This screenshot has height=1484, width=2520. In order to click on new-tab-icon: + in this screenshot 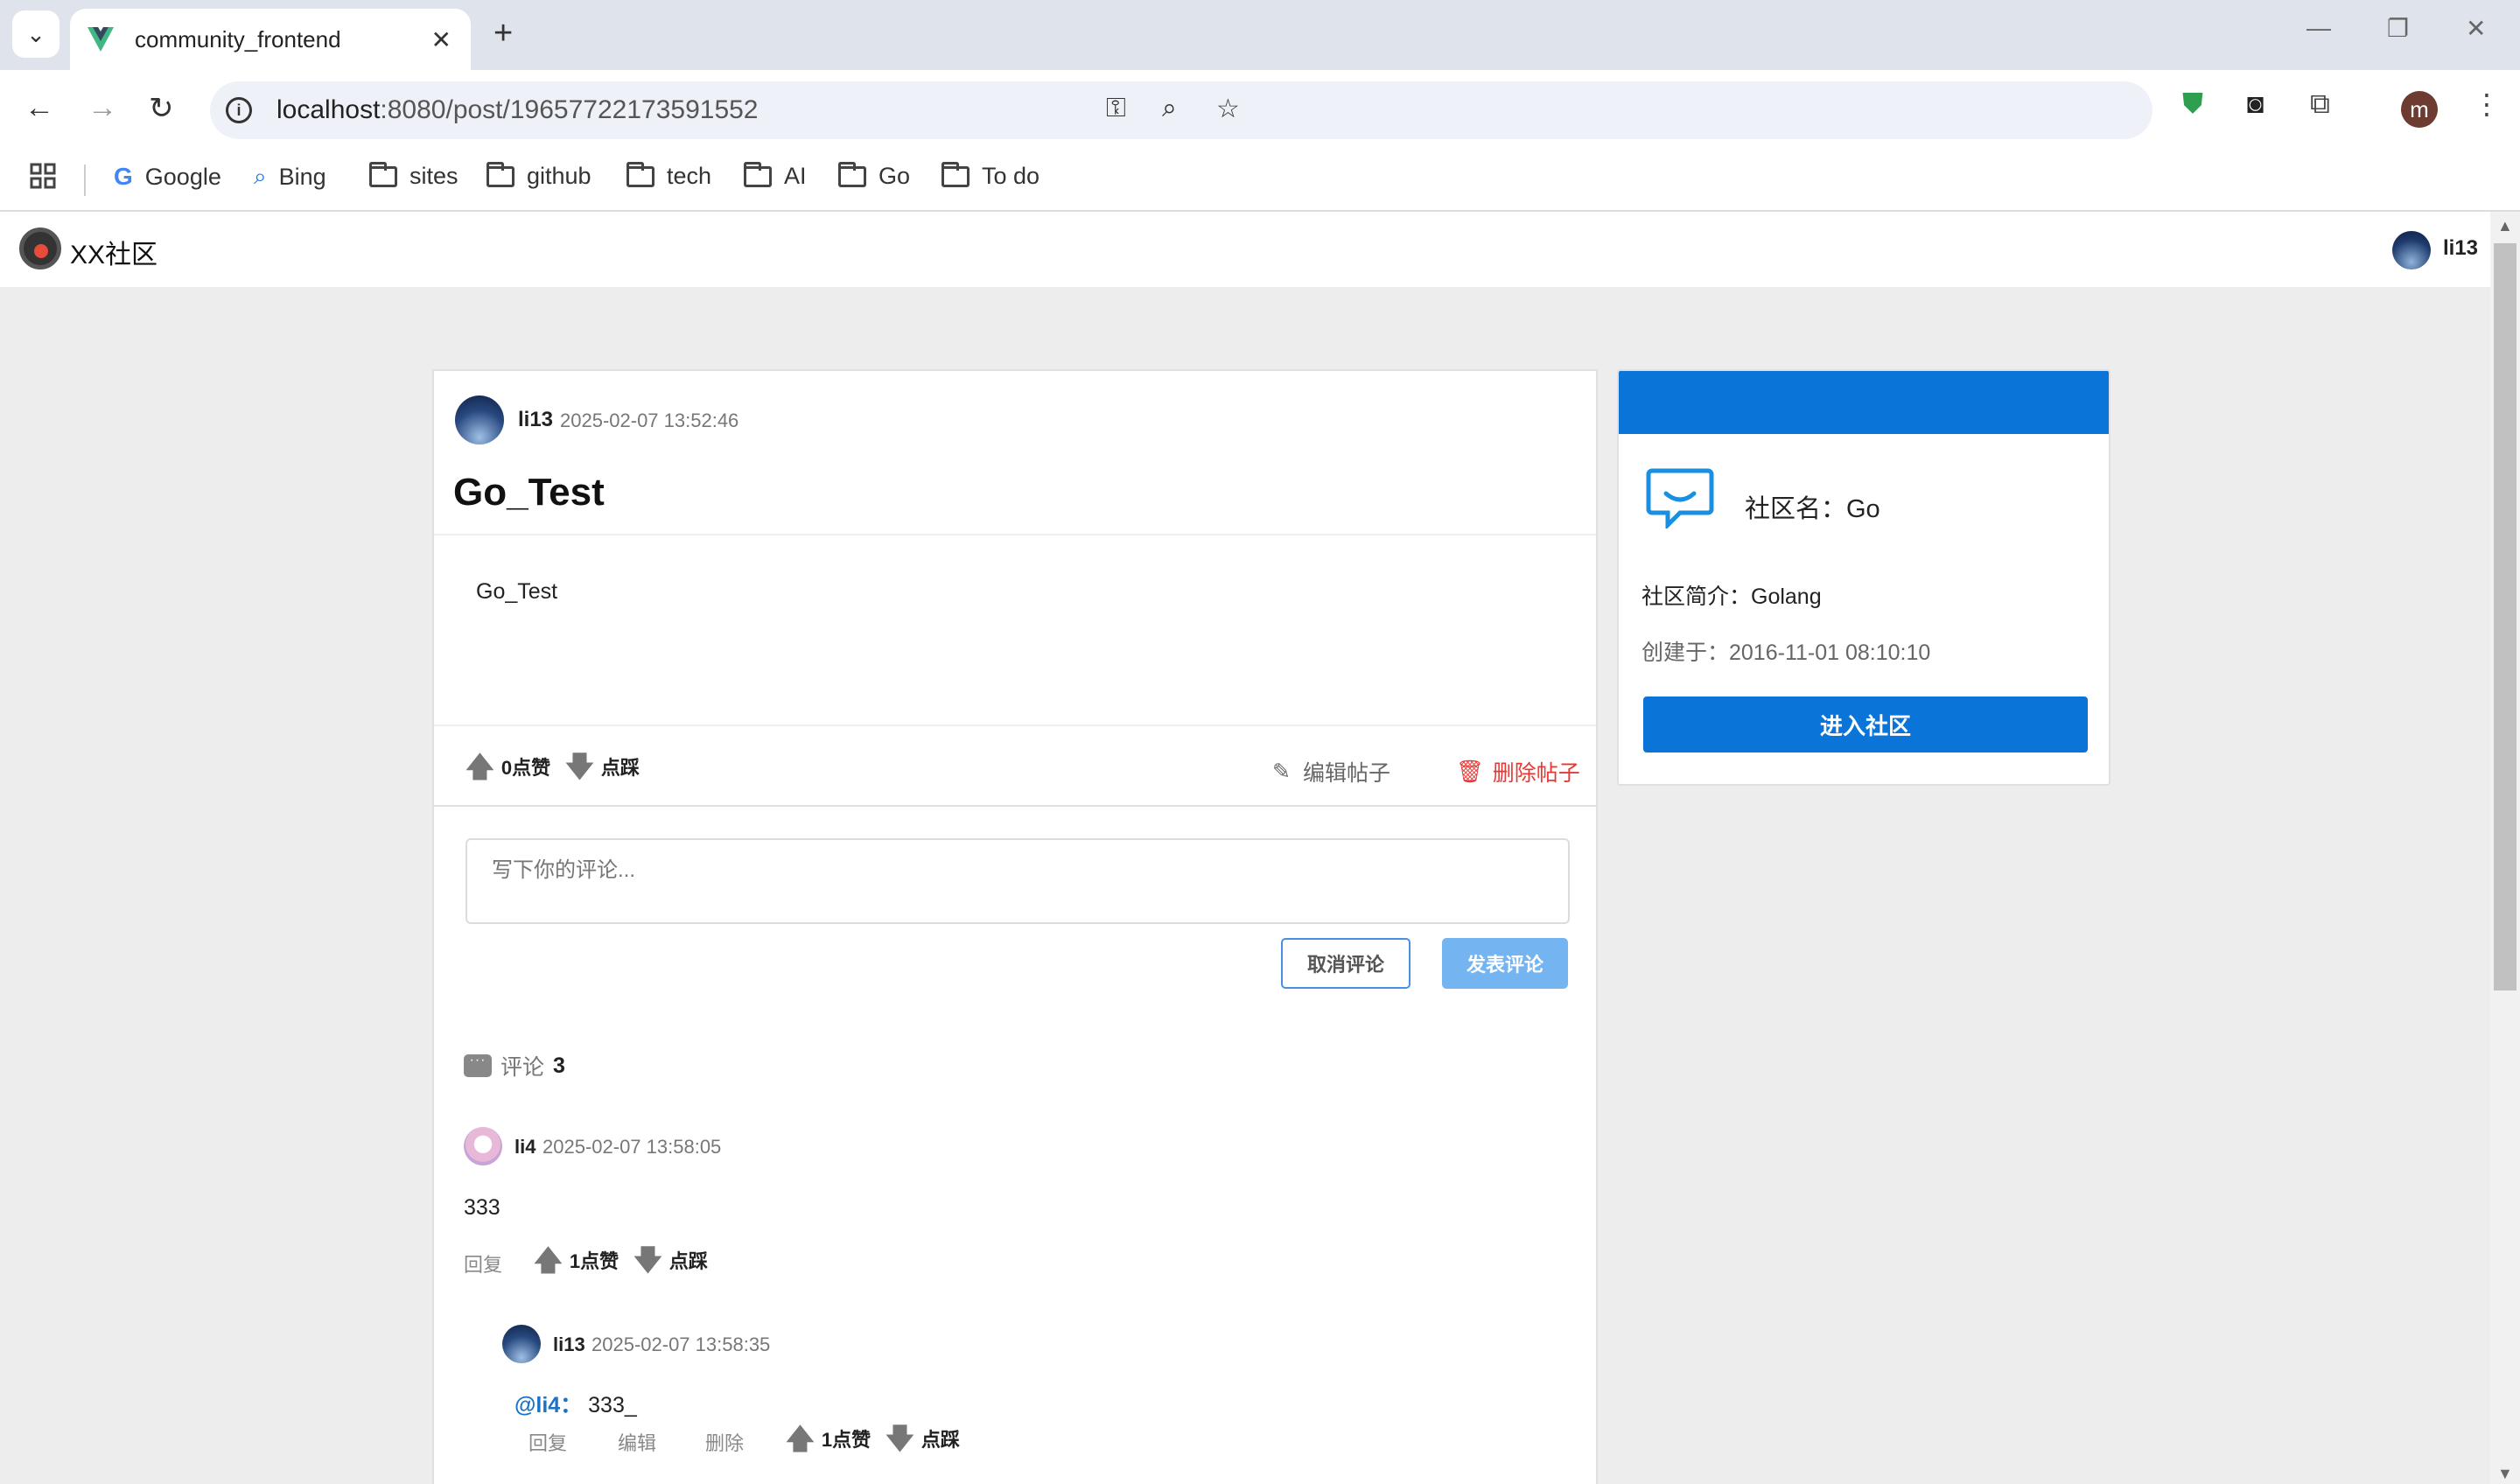, I will do `click(503, 33)`.